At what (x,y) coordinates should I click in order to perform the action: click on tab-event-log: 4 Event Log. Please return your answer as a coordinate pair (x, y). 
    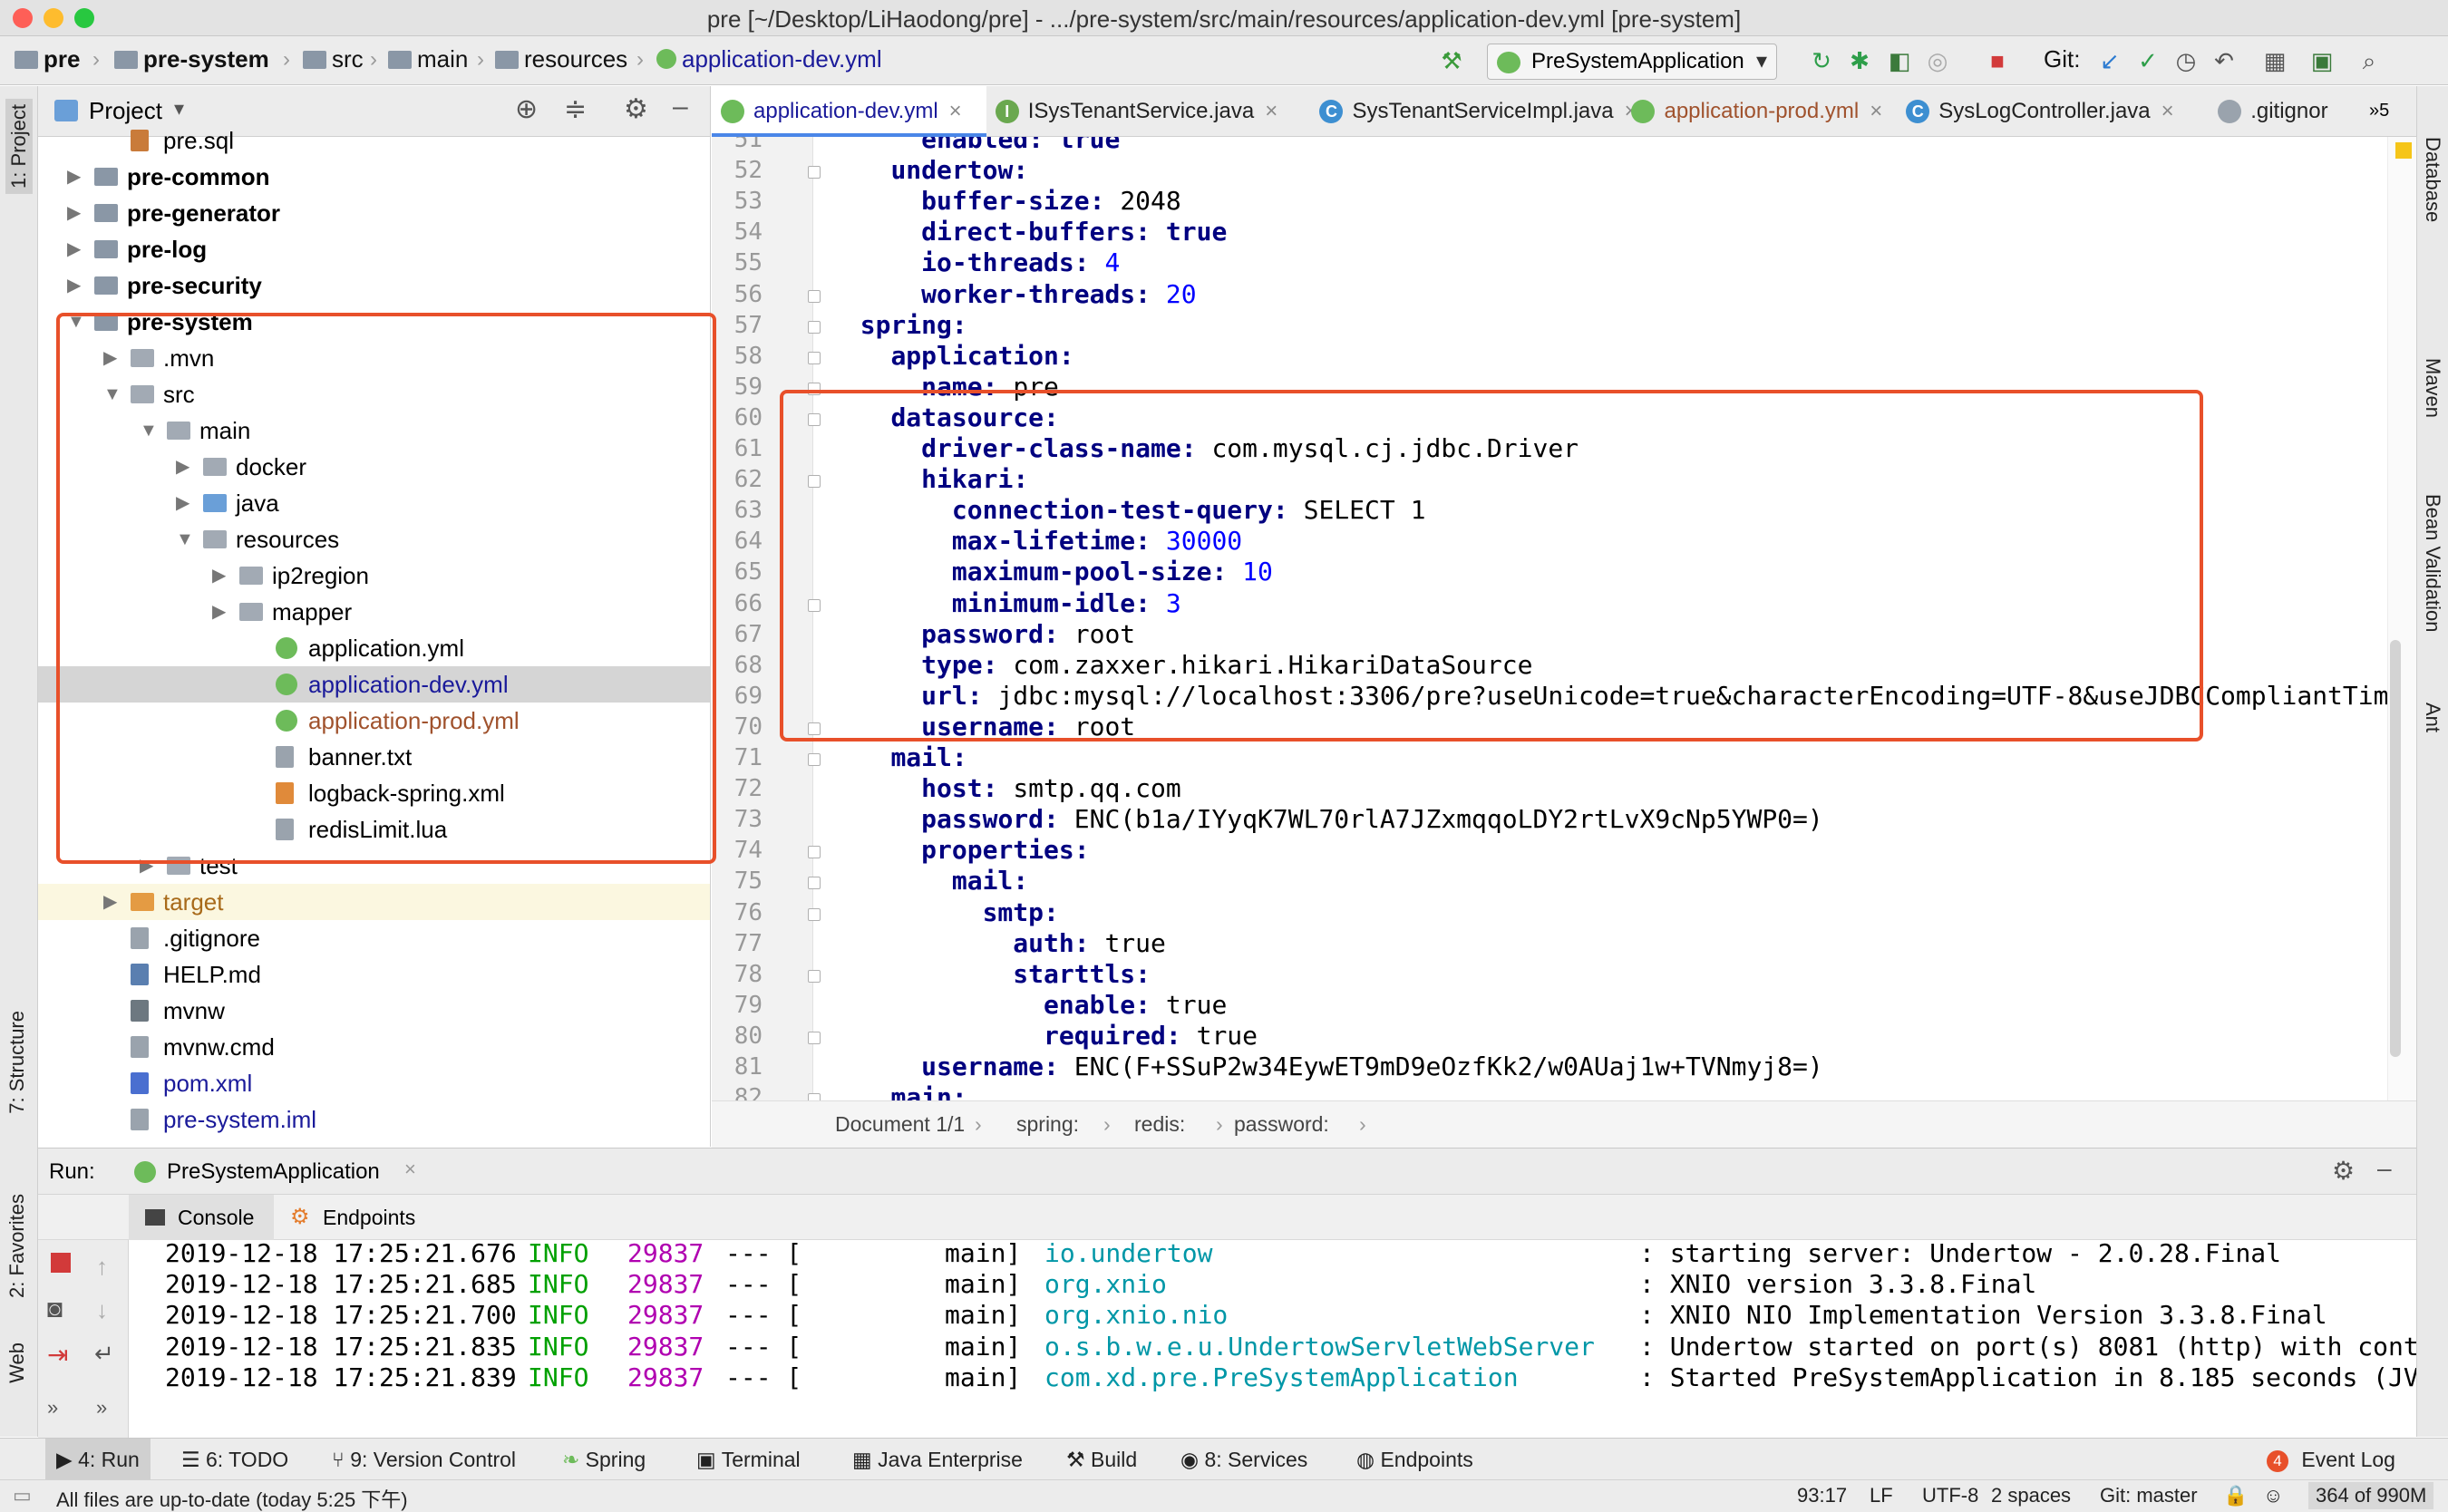
    Looking at the image, I should click on (2331, 1460).